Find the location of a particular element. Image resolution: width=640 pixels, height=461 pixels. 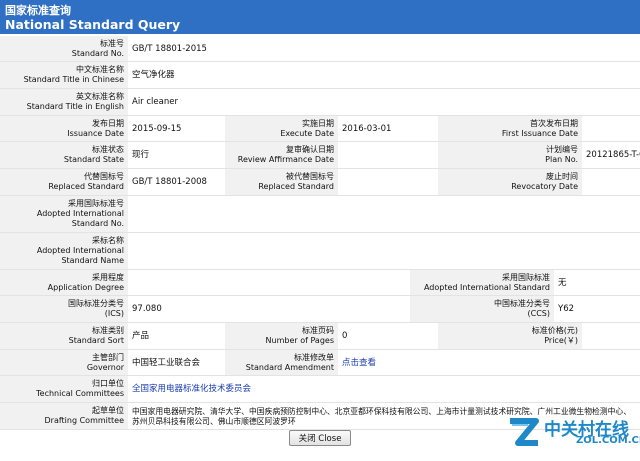

label-en: Adopted International Standard is located at coordinates (486, 287).